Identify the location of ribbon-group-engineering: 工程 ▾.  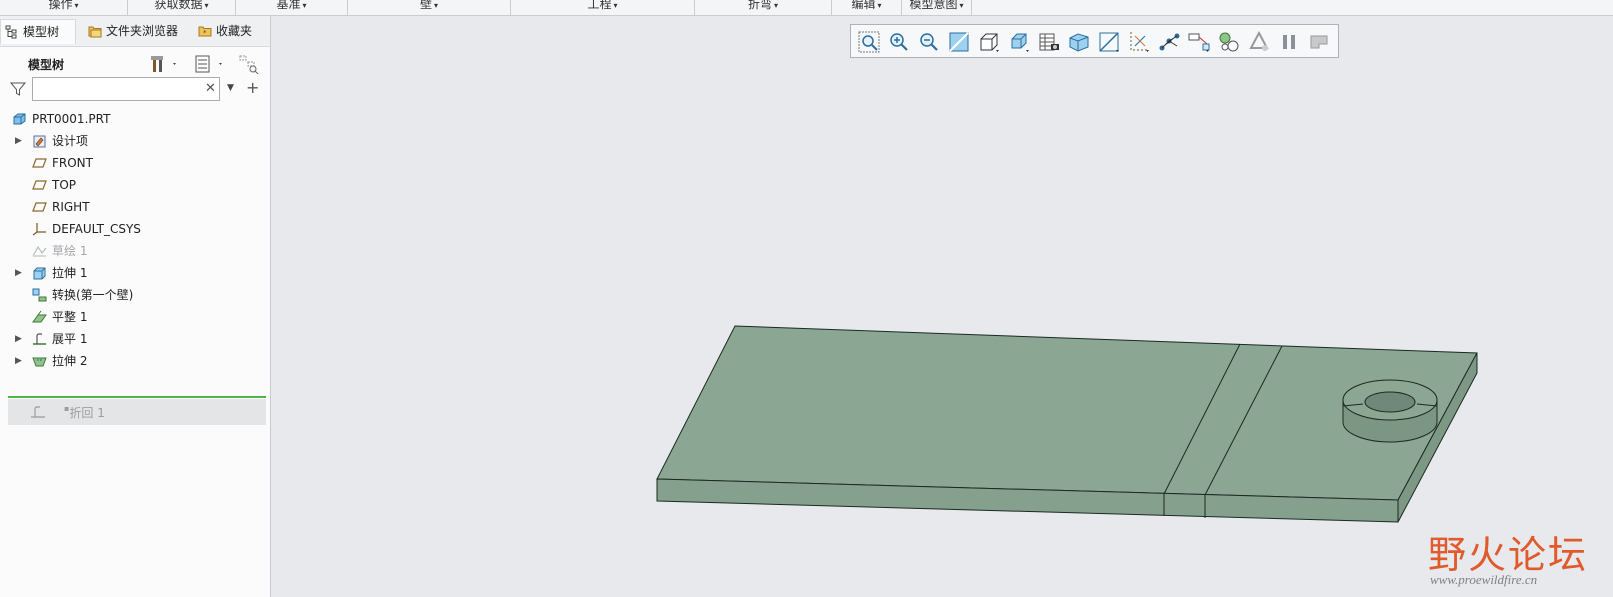
(603, 7).